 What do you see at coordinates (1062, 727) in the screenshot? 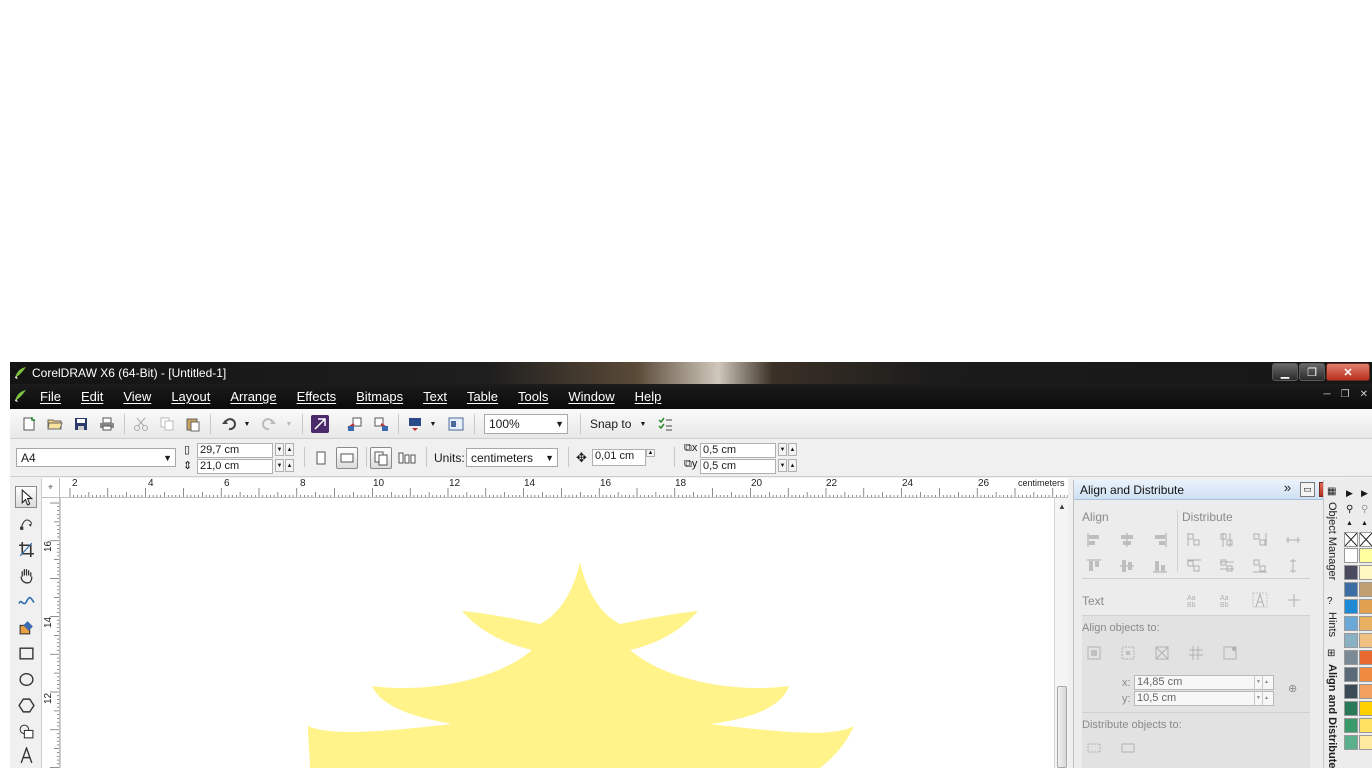
I see `scrollbar-thumb` at bounding box center [1062, 727].